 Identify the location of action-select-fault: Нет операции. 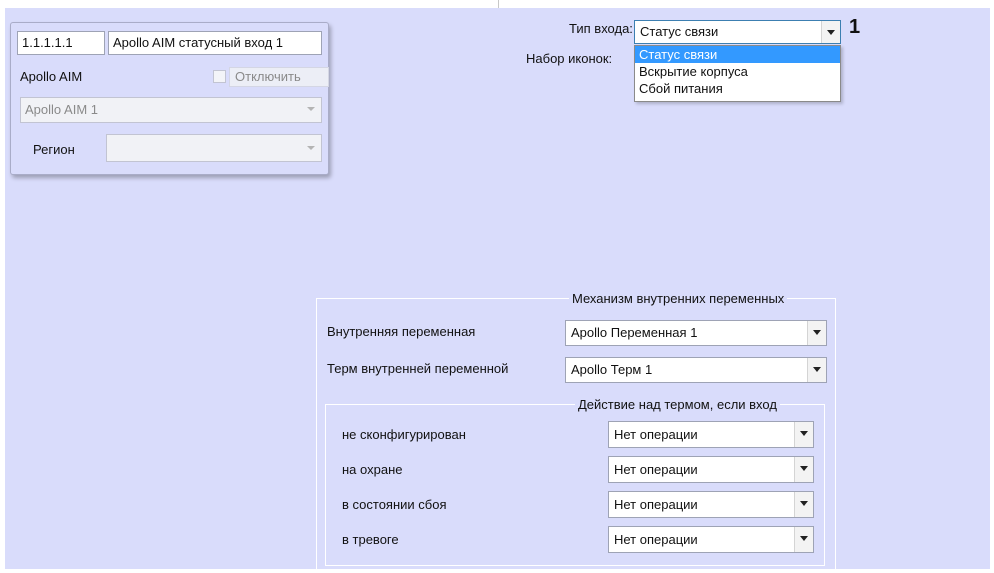
(711, 504).